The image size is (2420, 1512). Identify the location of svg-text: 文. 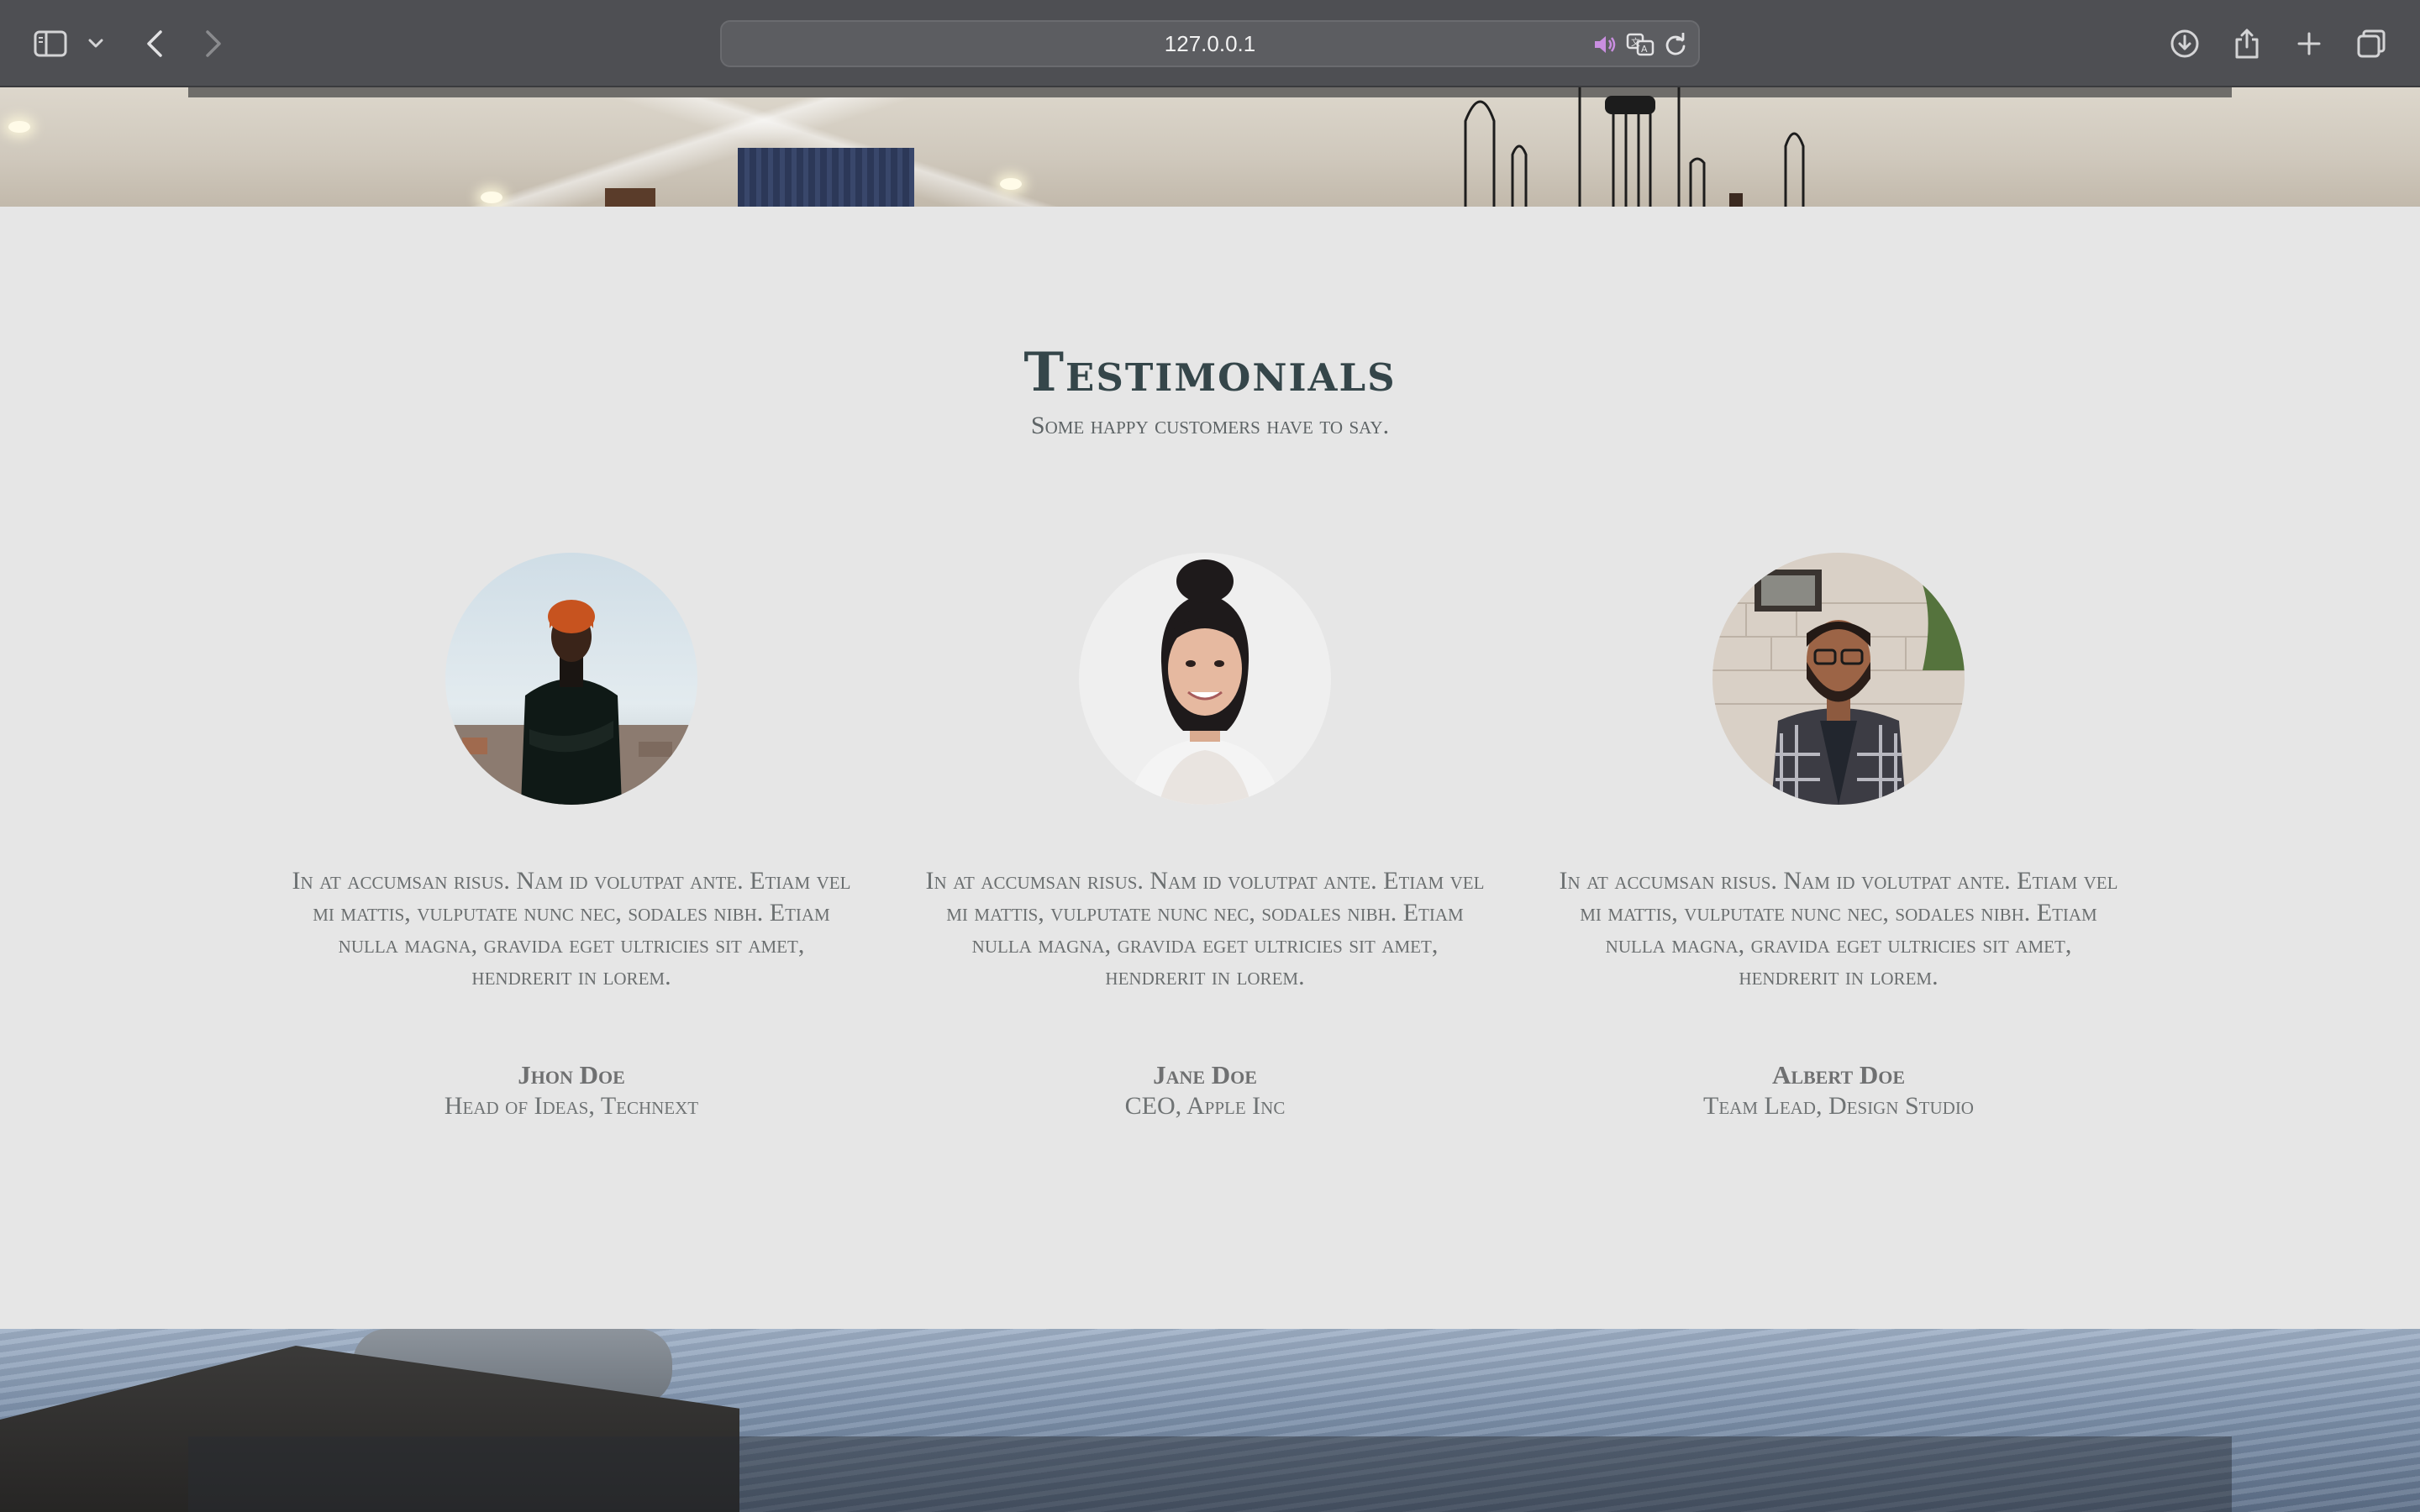
(1635, 42).